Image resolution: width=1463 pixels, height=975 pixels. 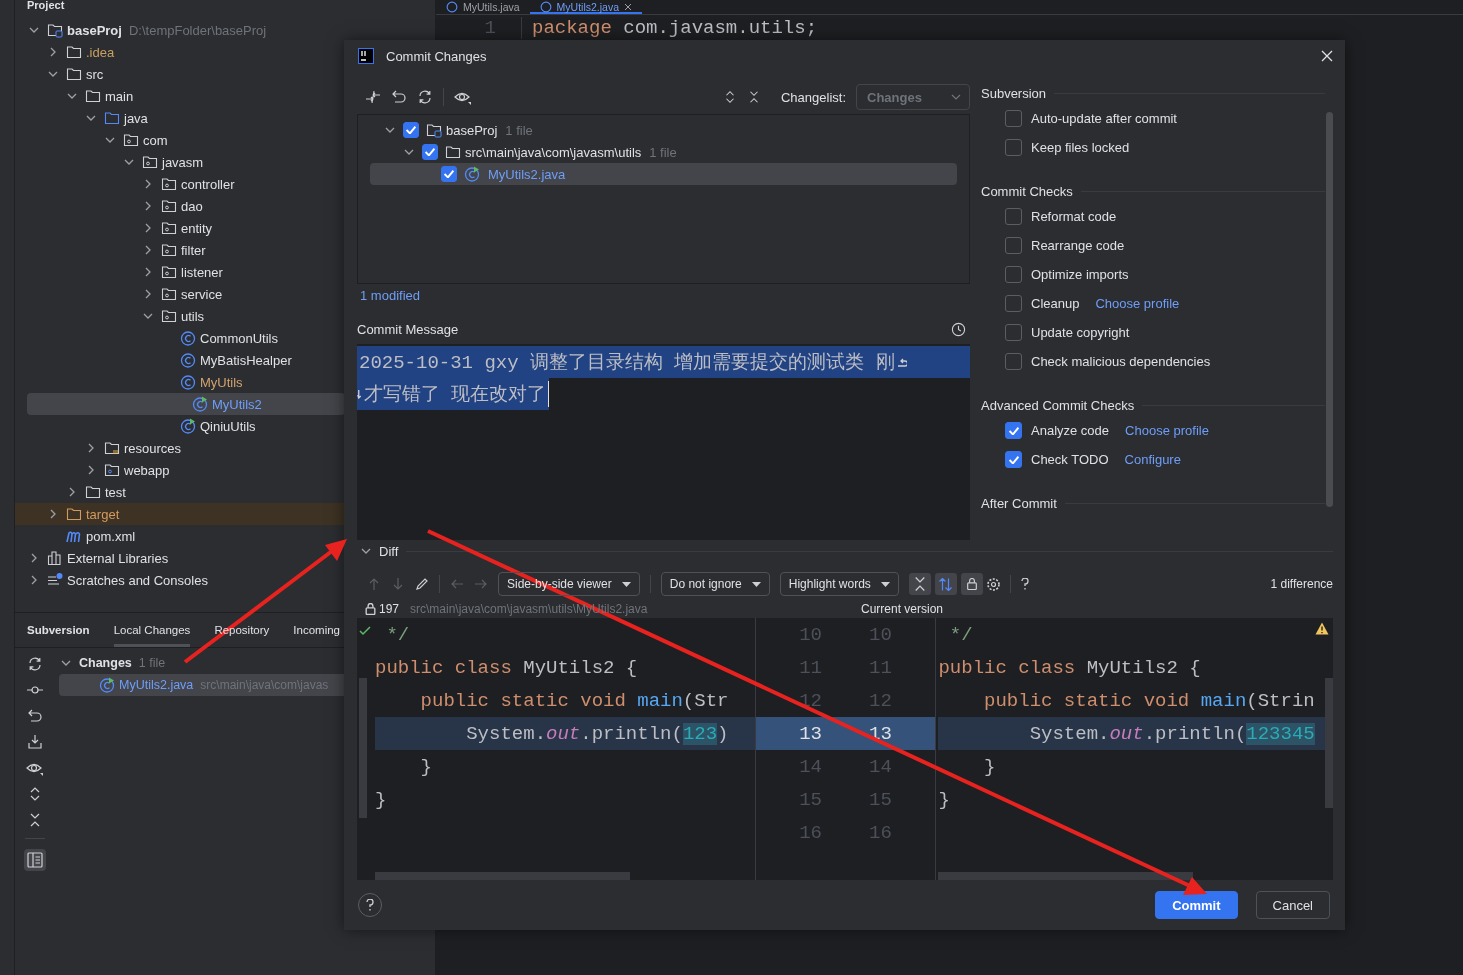 What do you see at coordinates (180, 140) in the screenshot?
I see `tree-item: com` at bounding box center [180, 140].